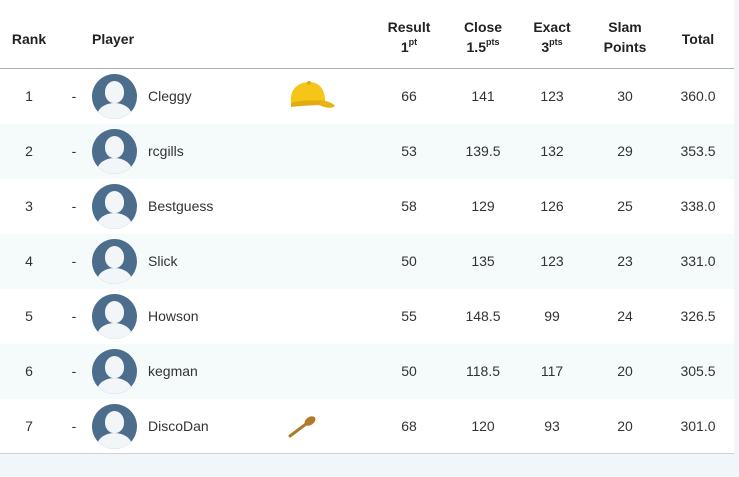 The image size is (739, 477). I want to click on exact-cell: 99, so click(552, 316).